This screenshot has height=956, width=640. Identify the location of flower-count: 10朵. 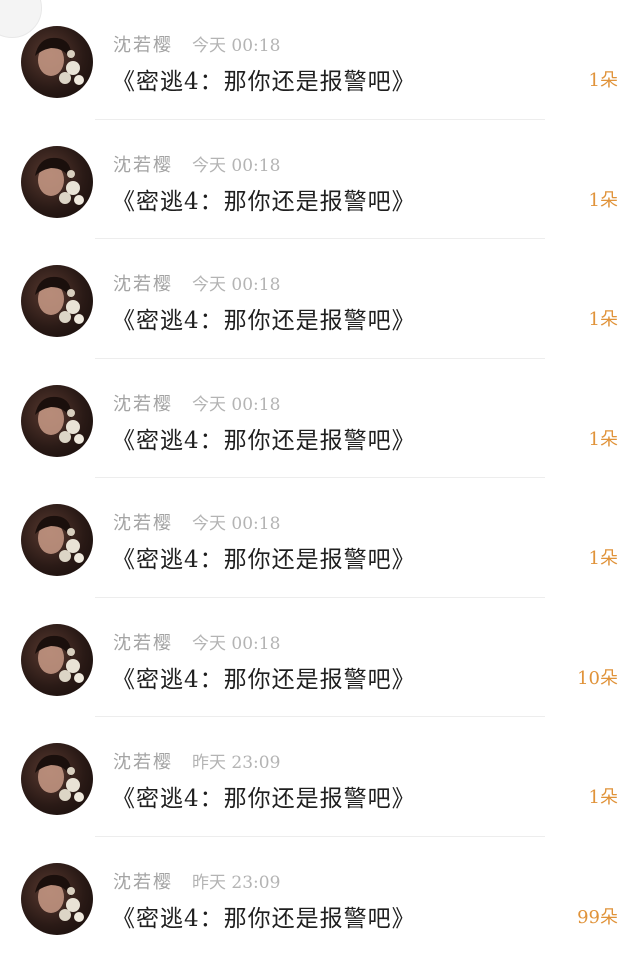
(597, 677).